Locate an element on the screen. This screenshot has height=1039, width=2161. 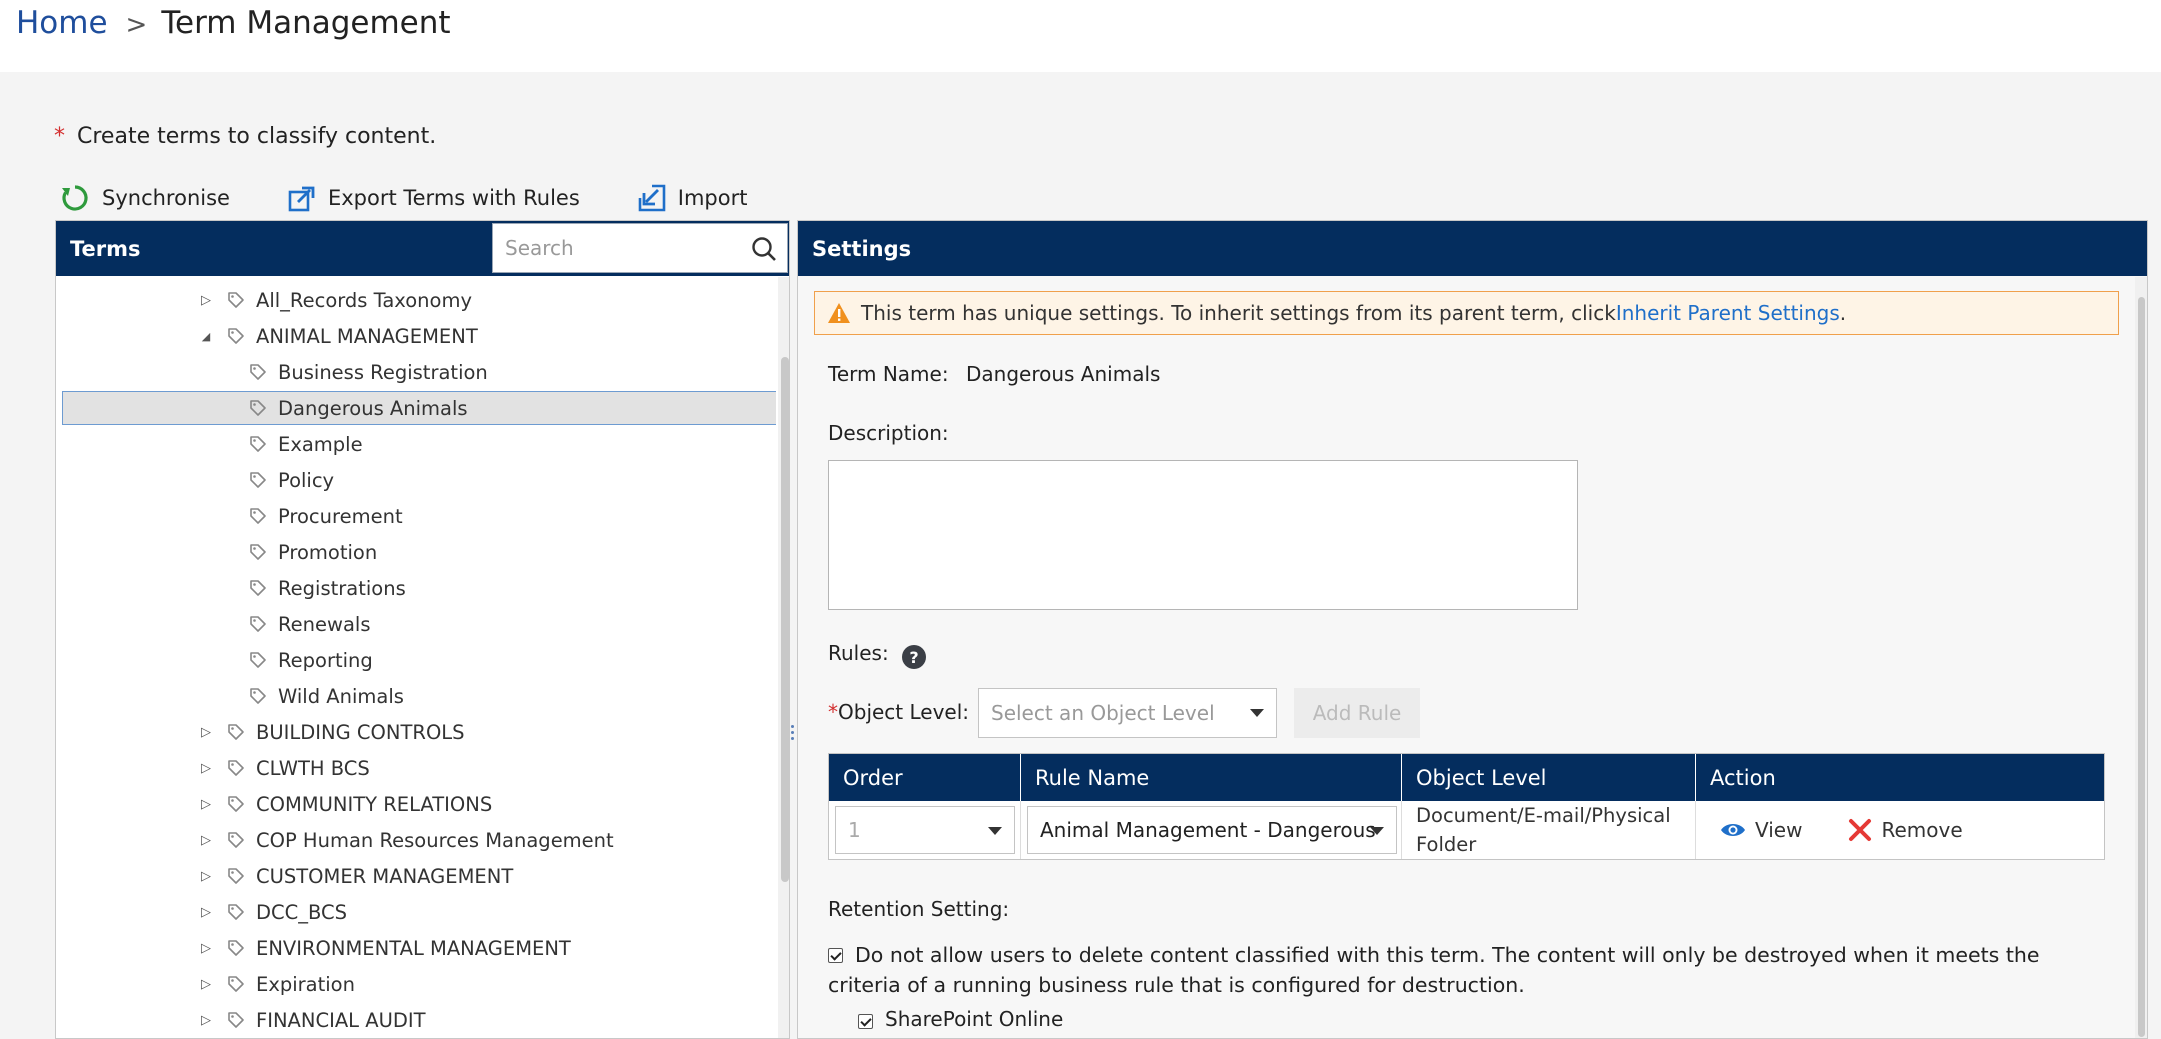
help-icon: ? is located at coordinates (914, 657).